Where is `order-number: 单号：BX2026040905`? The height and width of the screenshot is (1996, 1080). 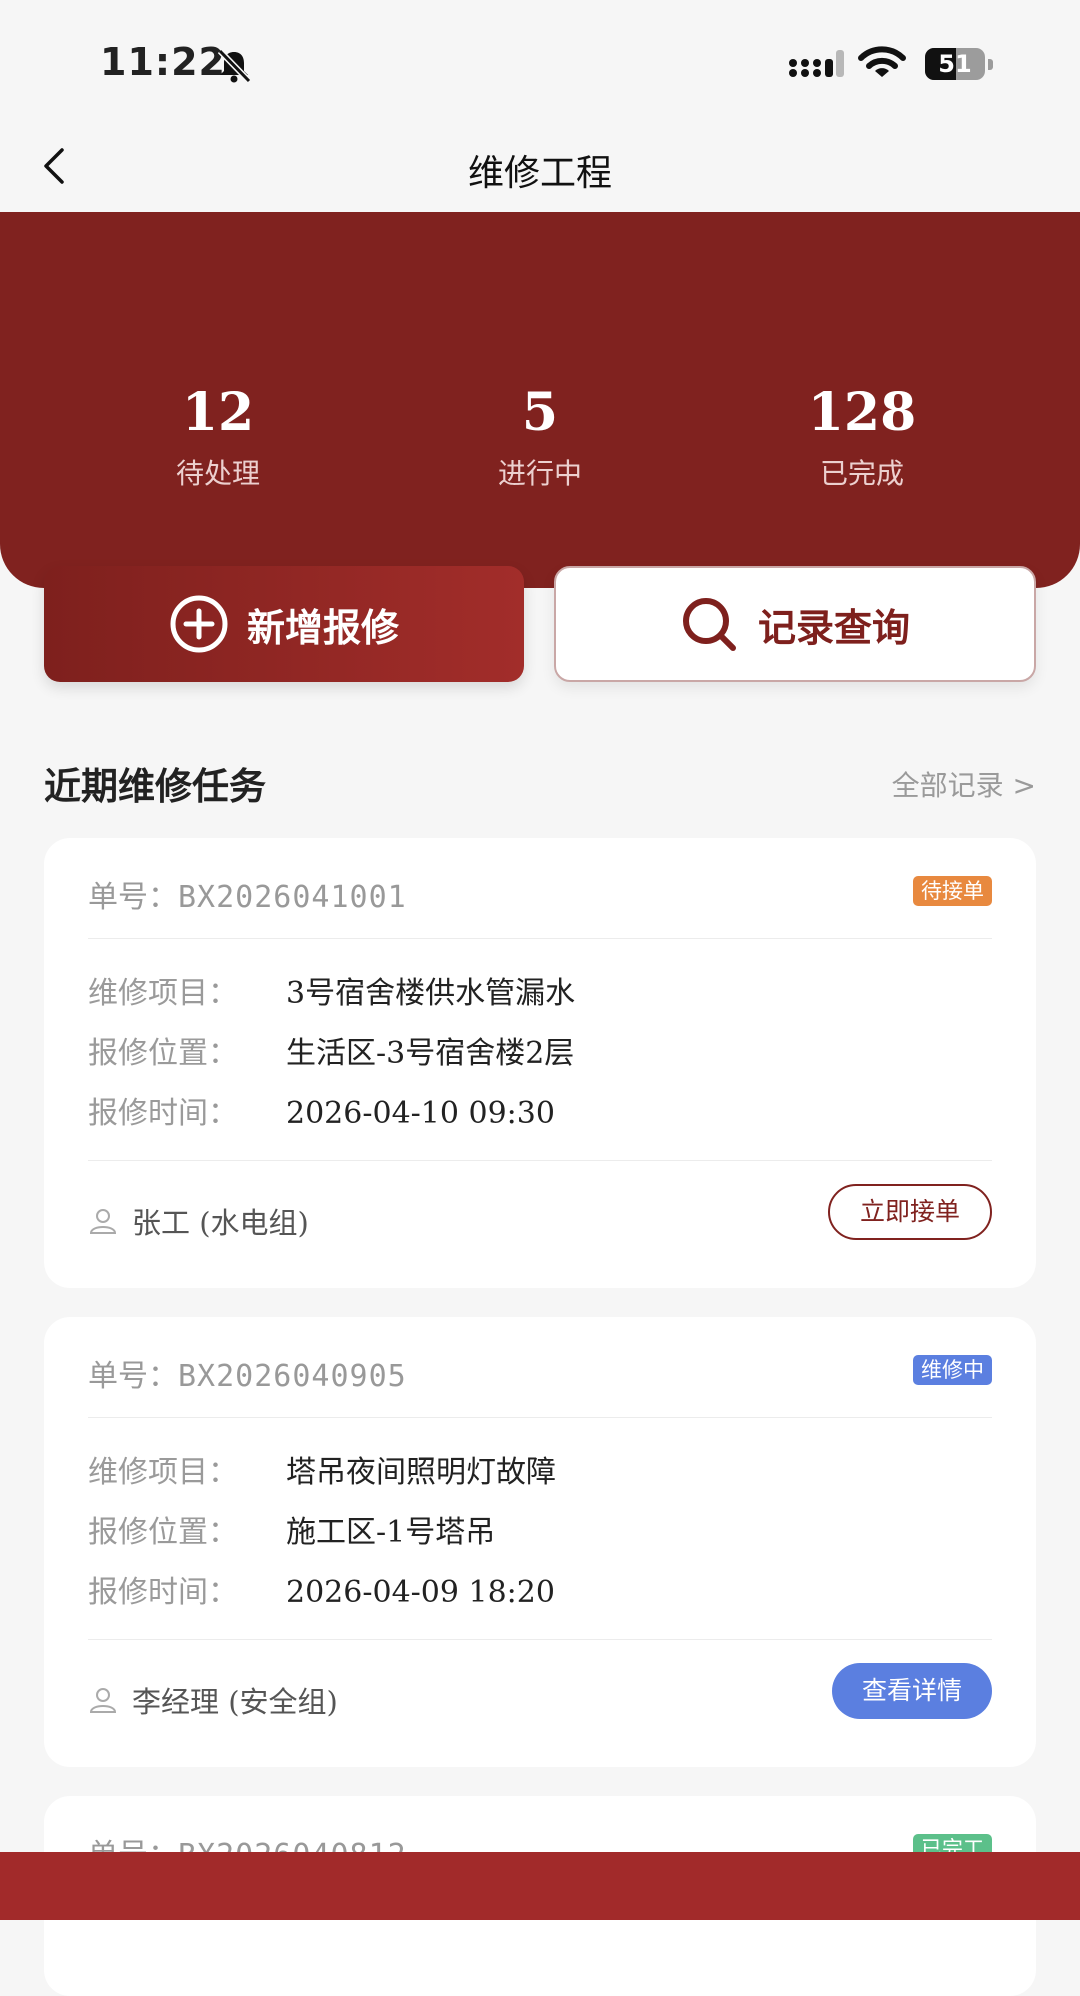 order-number: 单号：BX2026040905 is located at coordinates (247, 1373).